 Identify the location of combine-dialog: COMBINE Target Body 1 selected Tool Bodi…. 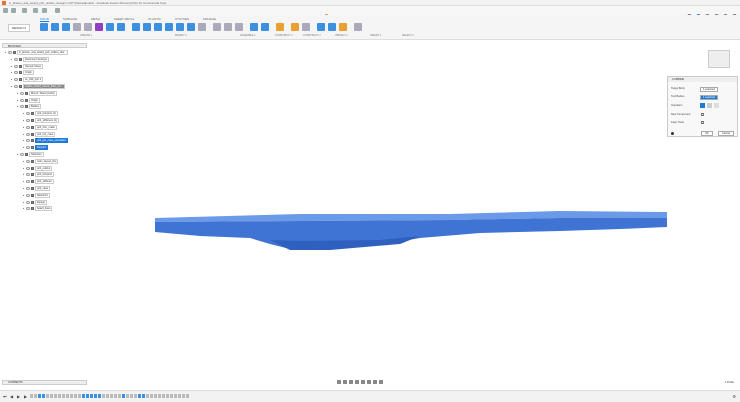
(702, 106).